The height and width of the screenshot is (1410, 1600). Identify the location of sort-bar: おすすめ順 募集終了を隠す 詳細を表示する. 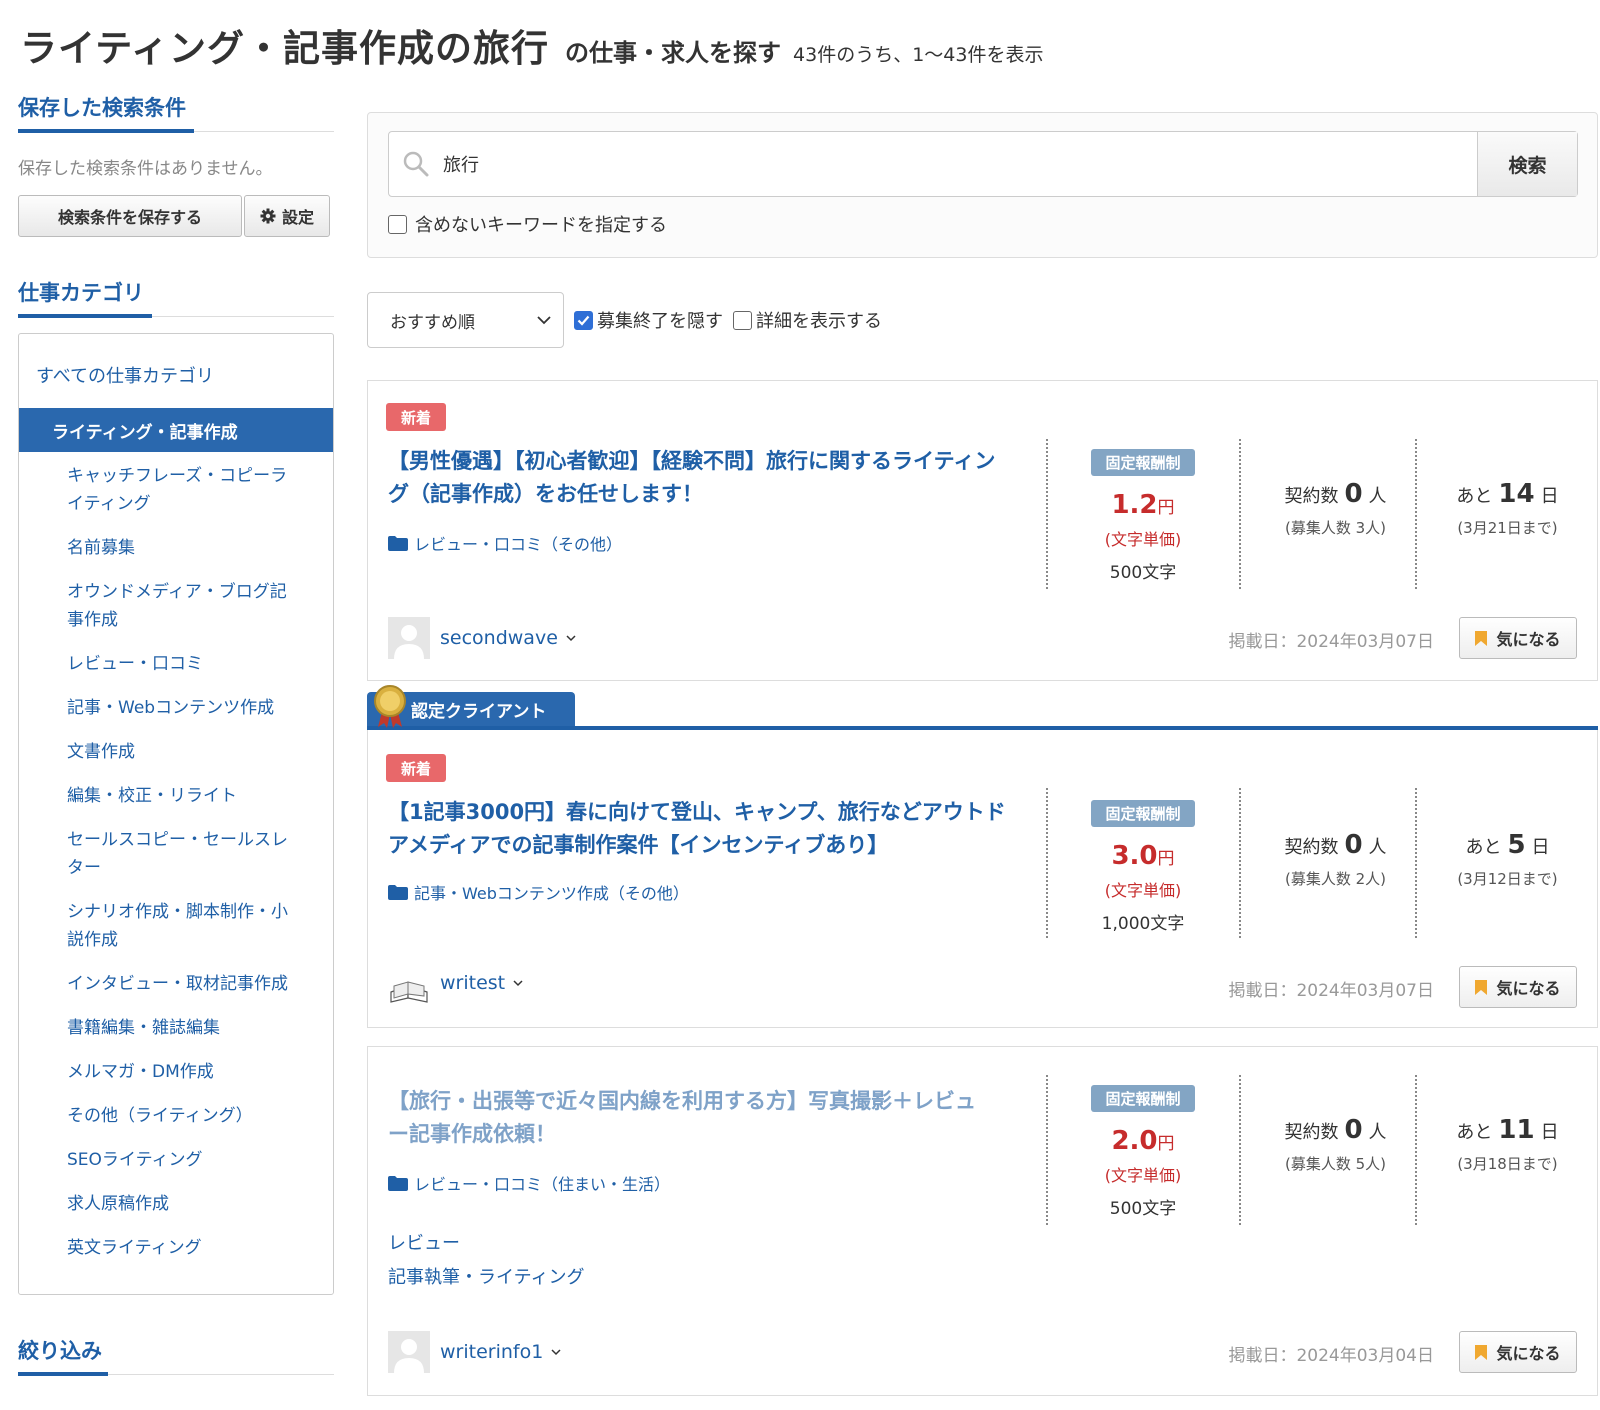
(624, 320).